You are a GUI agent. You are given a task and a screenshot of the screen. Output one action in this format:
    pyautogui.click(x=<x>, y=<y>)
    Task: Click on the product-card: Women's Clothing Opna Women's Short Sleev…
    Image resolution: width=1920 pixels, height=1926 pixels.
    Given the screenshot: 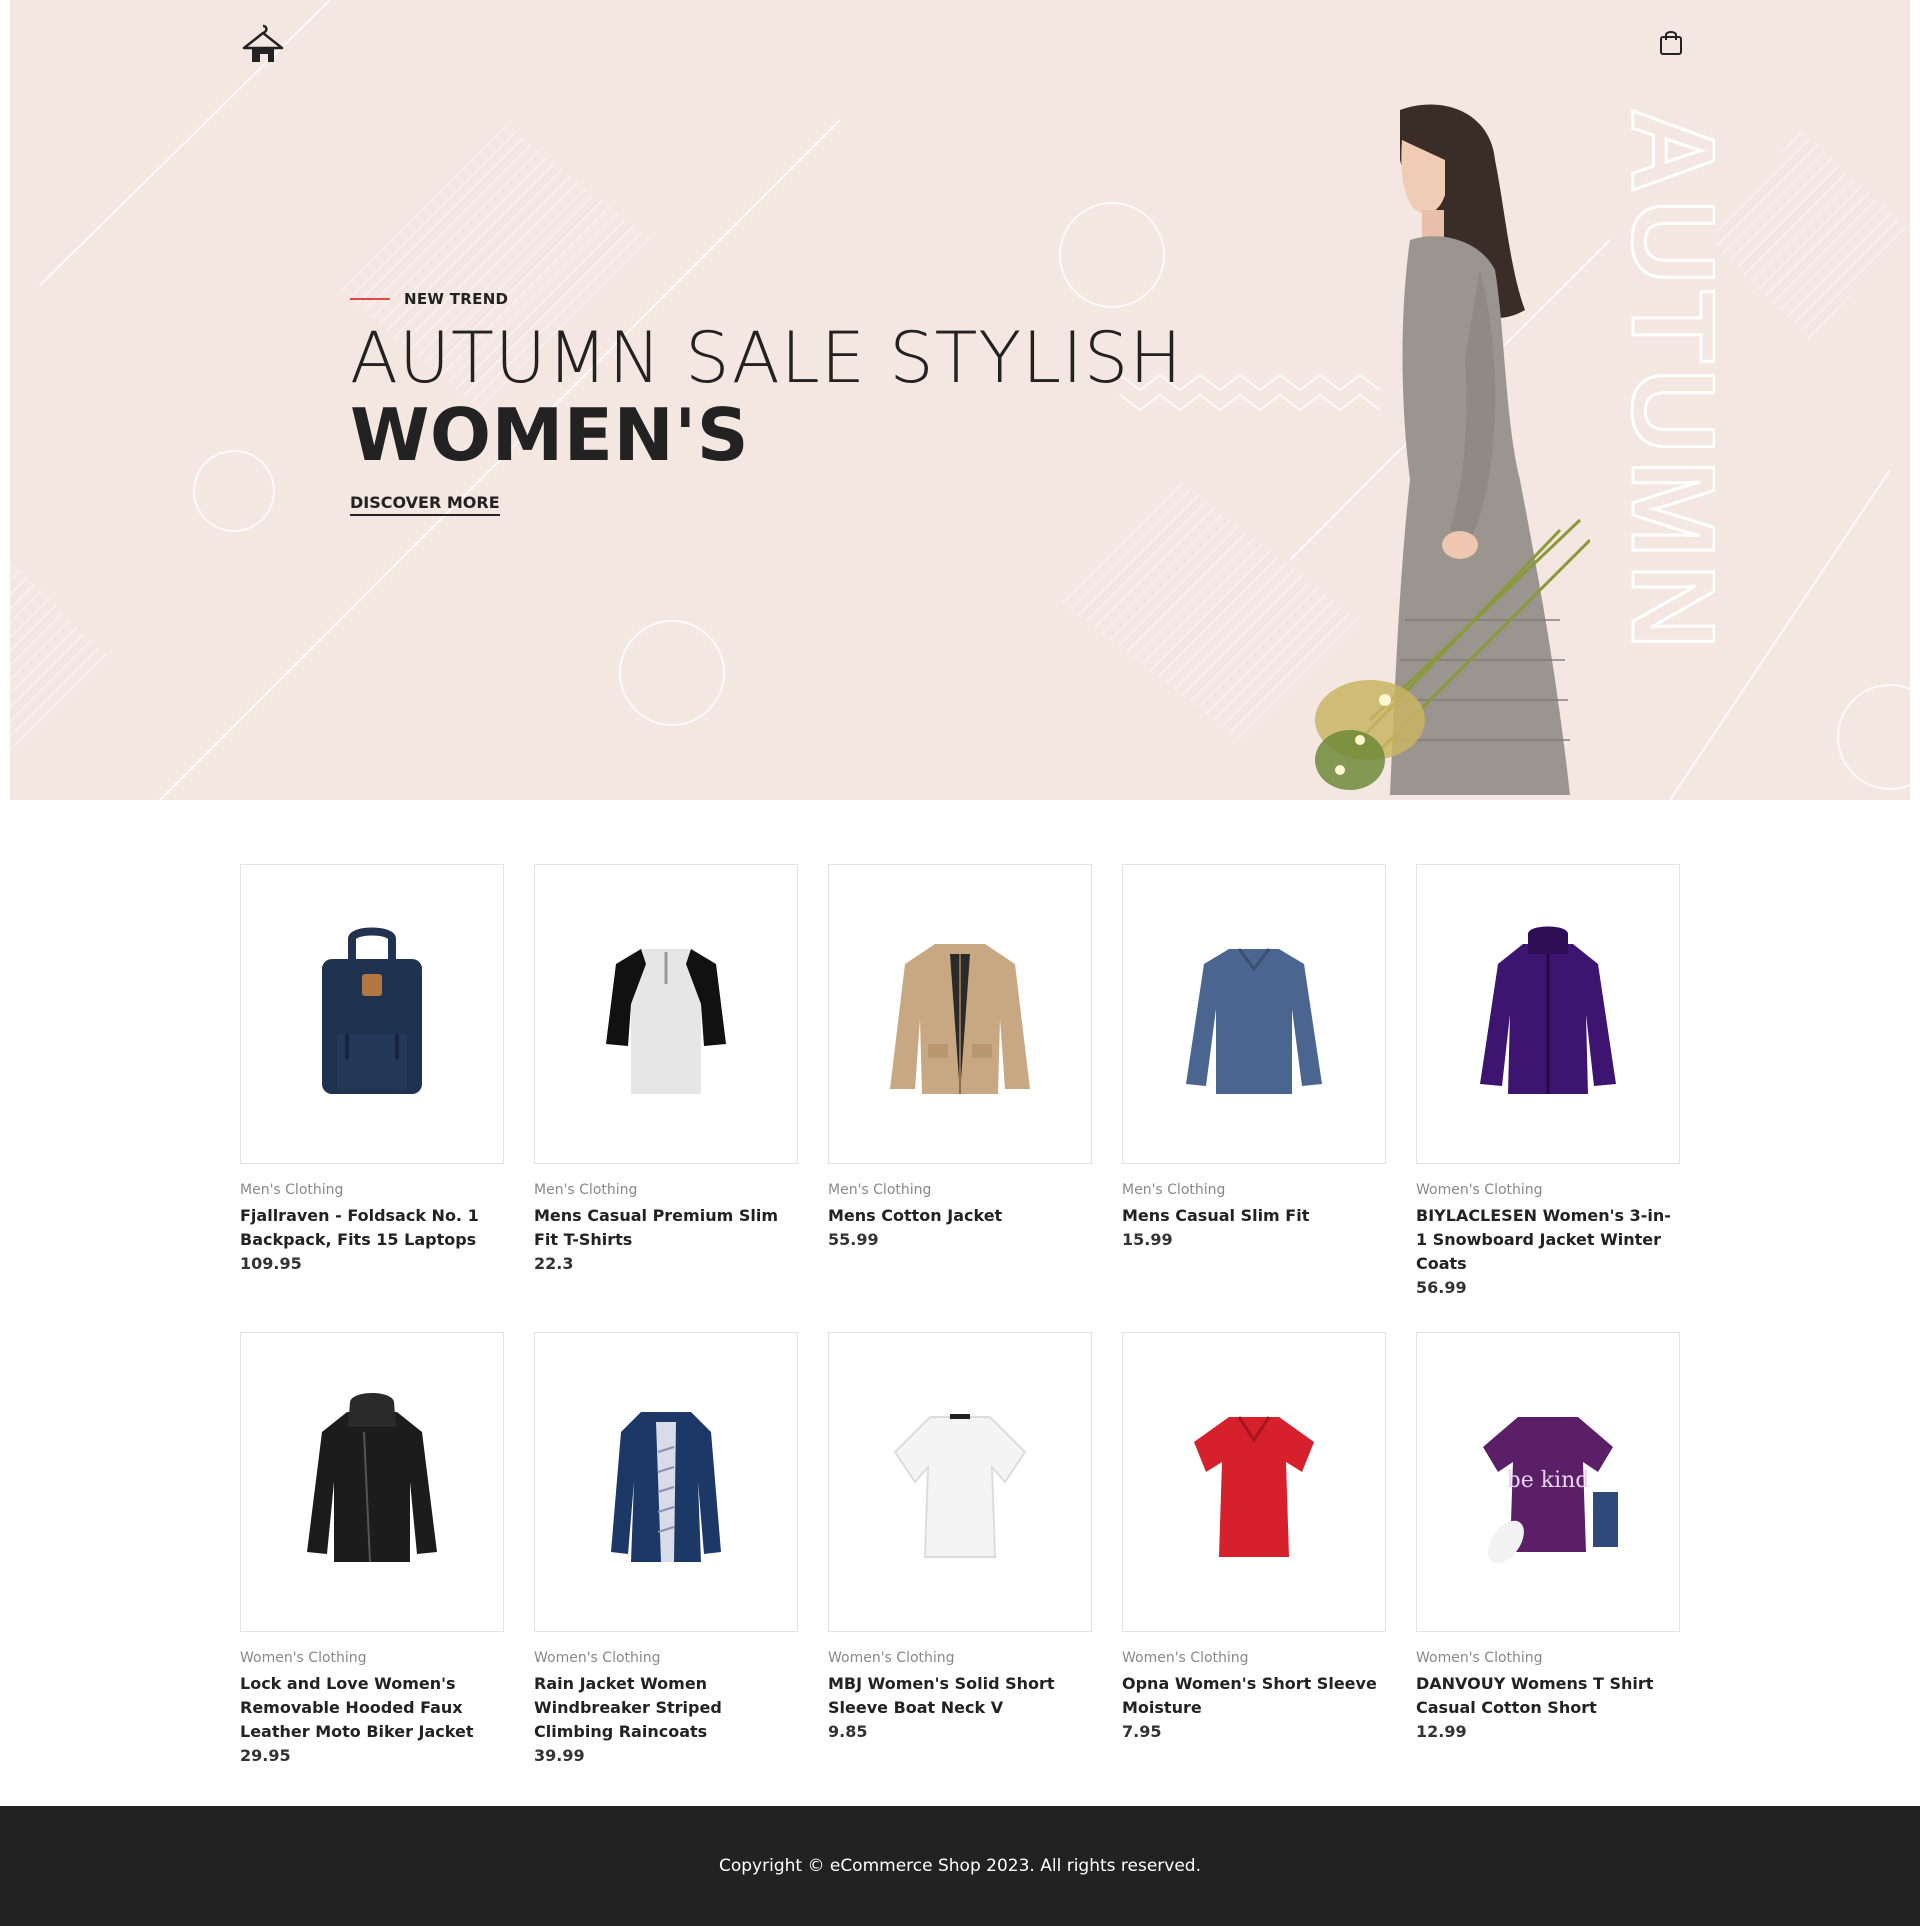 What is the action you would take?
    pyautogui.click(x=1254, y=1550)
    